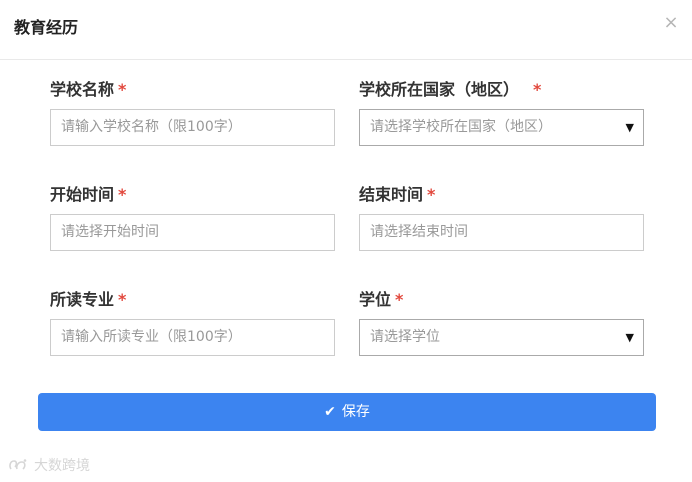 The image size is (692, 482). What do you see at coordinates (501, 232) in the screenshot?
I see `end-time-input: 请选择结束时间` at bounding box center [501, 232].